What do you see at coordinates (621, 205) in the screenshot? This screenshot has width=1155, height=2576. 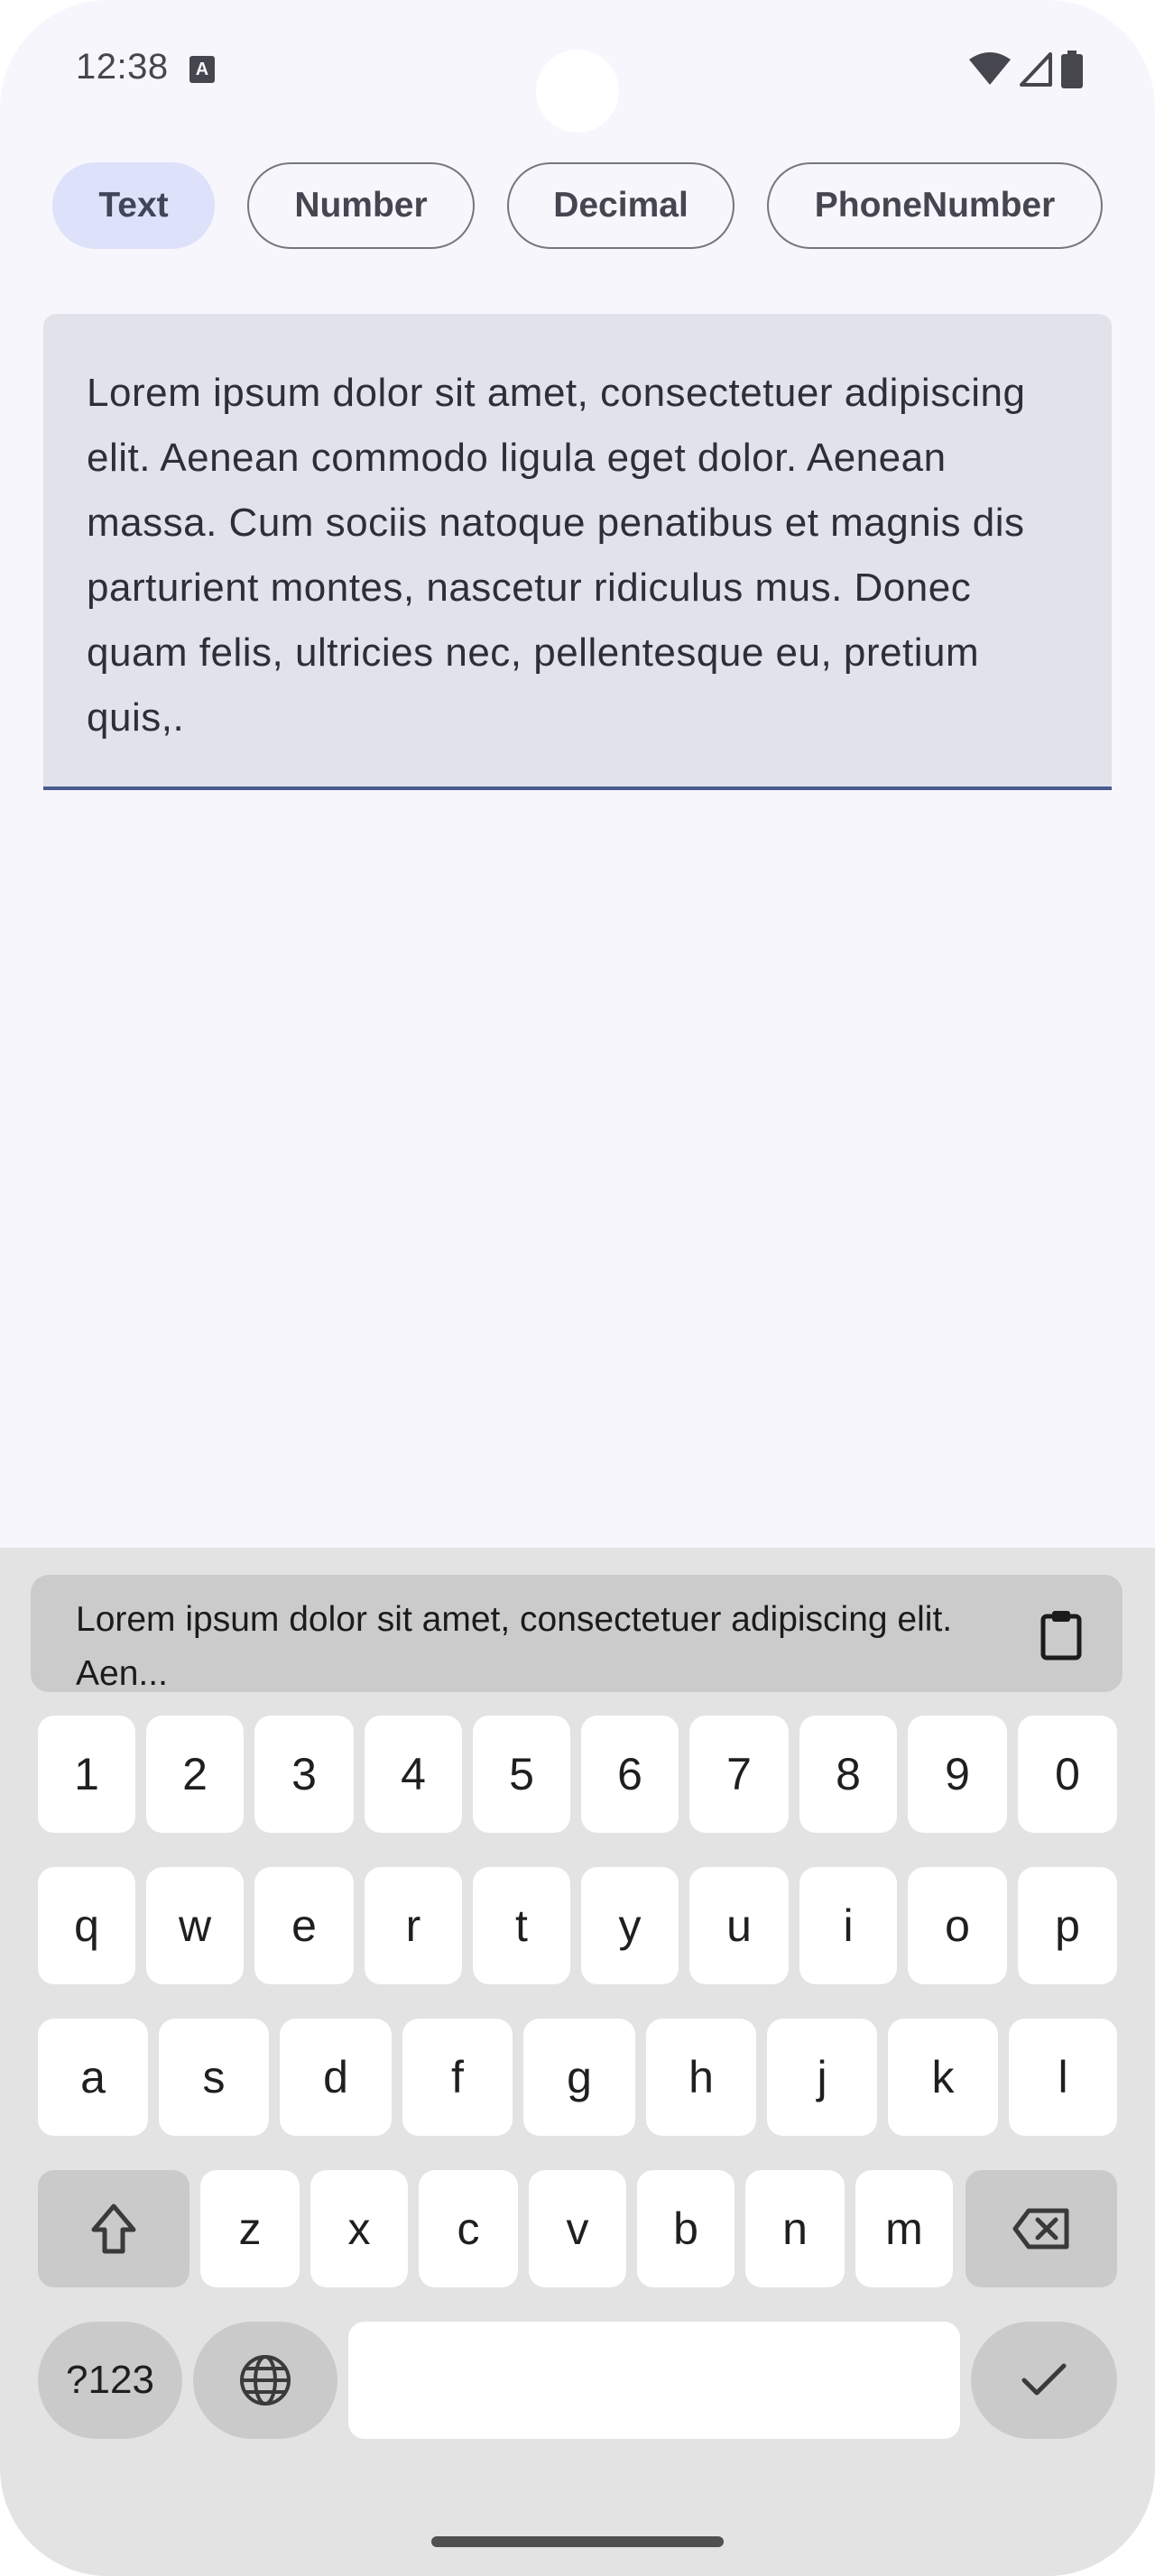 I see `chip-decimal: Decimal` at bounding box center [621, 205].